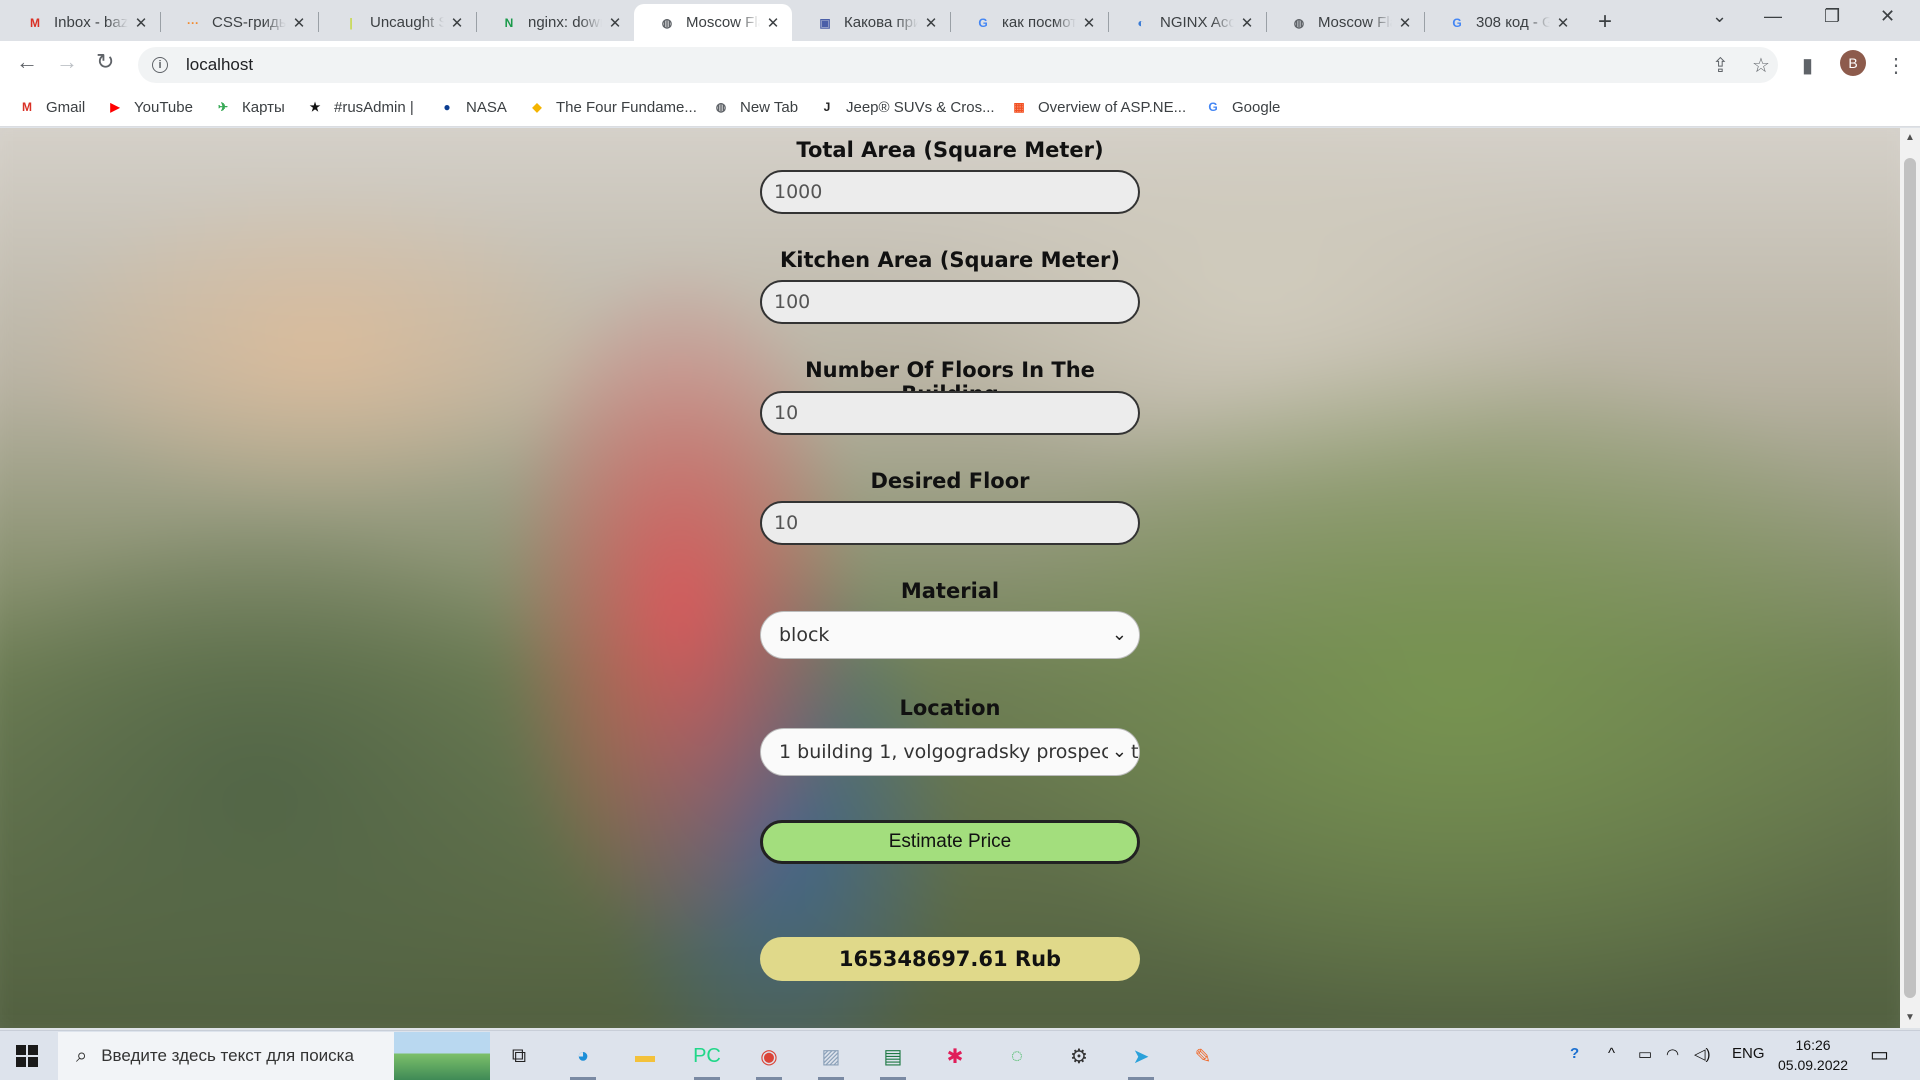  Describe the element at coordinates (1141, 1059) in the screenshot. I see `telegram-icon: ➤` at that location.